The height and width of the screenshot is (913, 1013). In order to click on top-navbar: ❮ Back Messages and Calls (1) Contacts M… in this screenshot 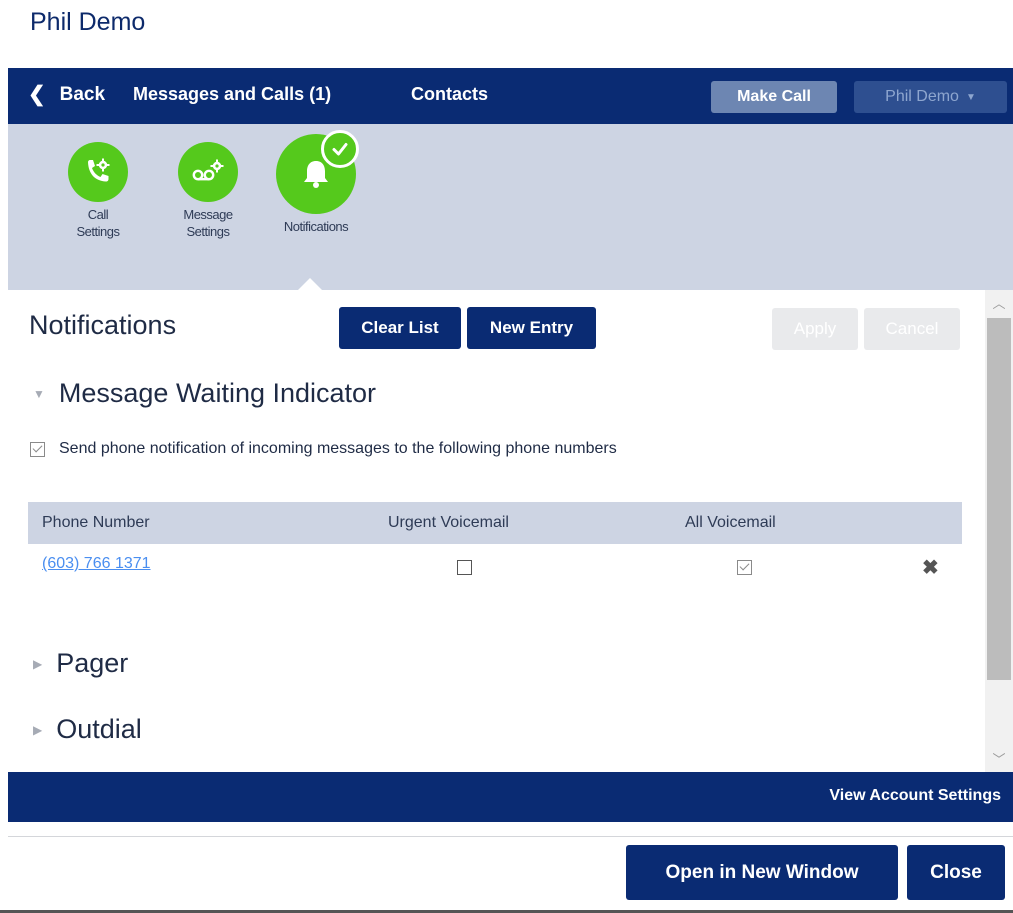, I will do `click(510, 96)`.